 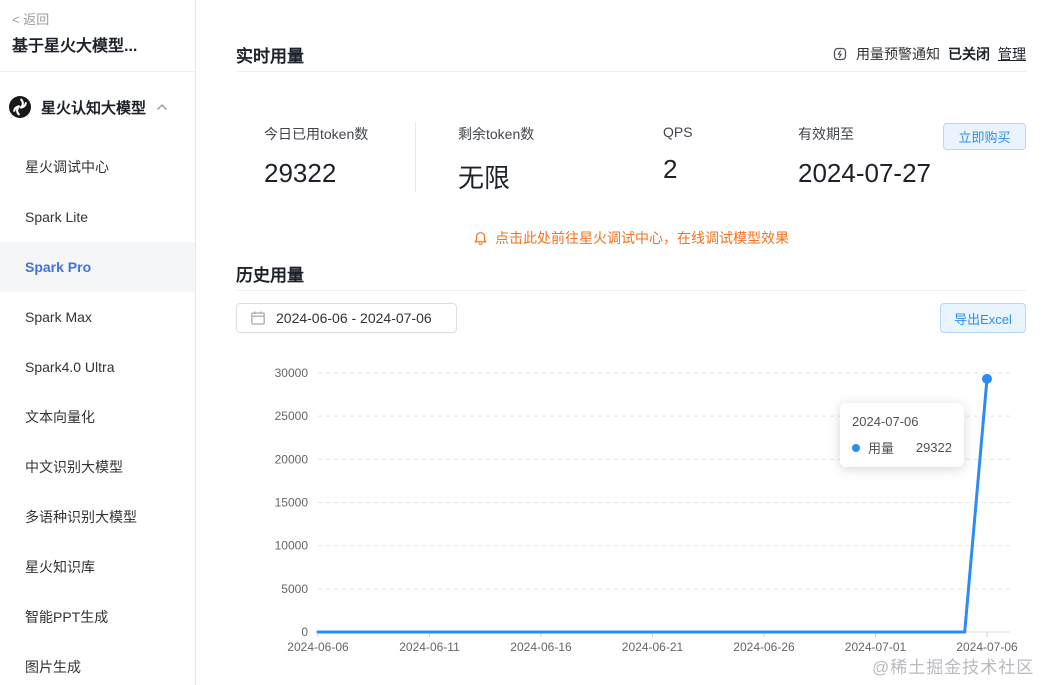 I want to click on history-divider, so click(x=631, y=290).